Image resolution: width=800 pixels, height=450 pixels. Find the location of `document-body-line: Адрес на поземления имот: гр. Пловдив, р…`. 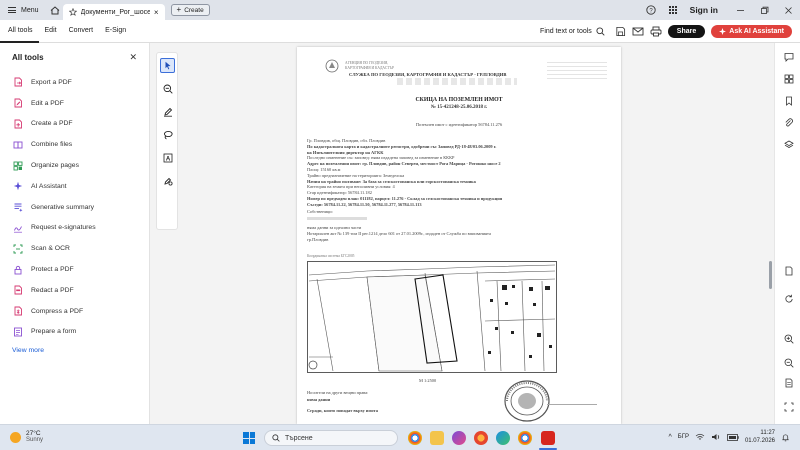

document-body-line: Адрес на поземления имот: гр. Пловдив, р… is located at coordinates (404, 164).